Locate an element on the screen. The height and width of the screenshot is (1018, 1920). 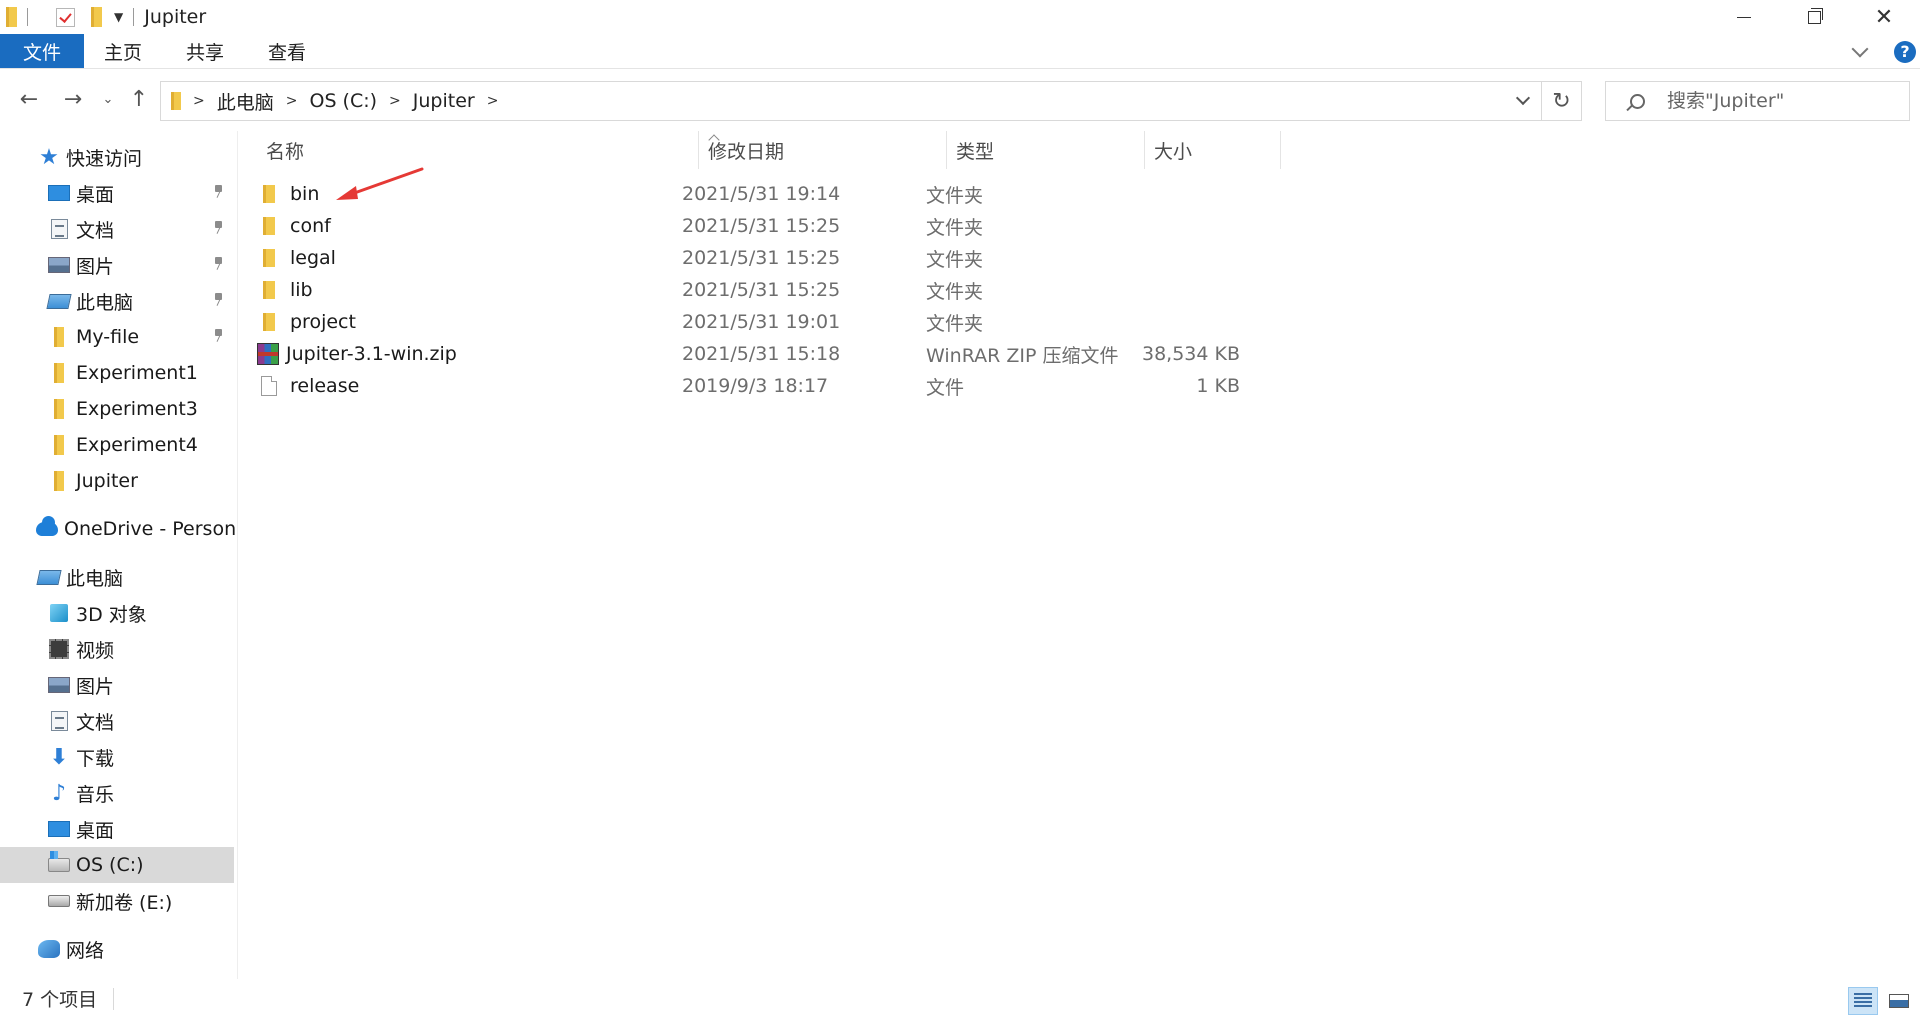
file-name-cell: release is located at coordinates (309, 386).